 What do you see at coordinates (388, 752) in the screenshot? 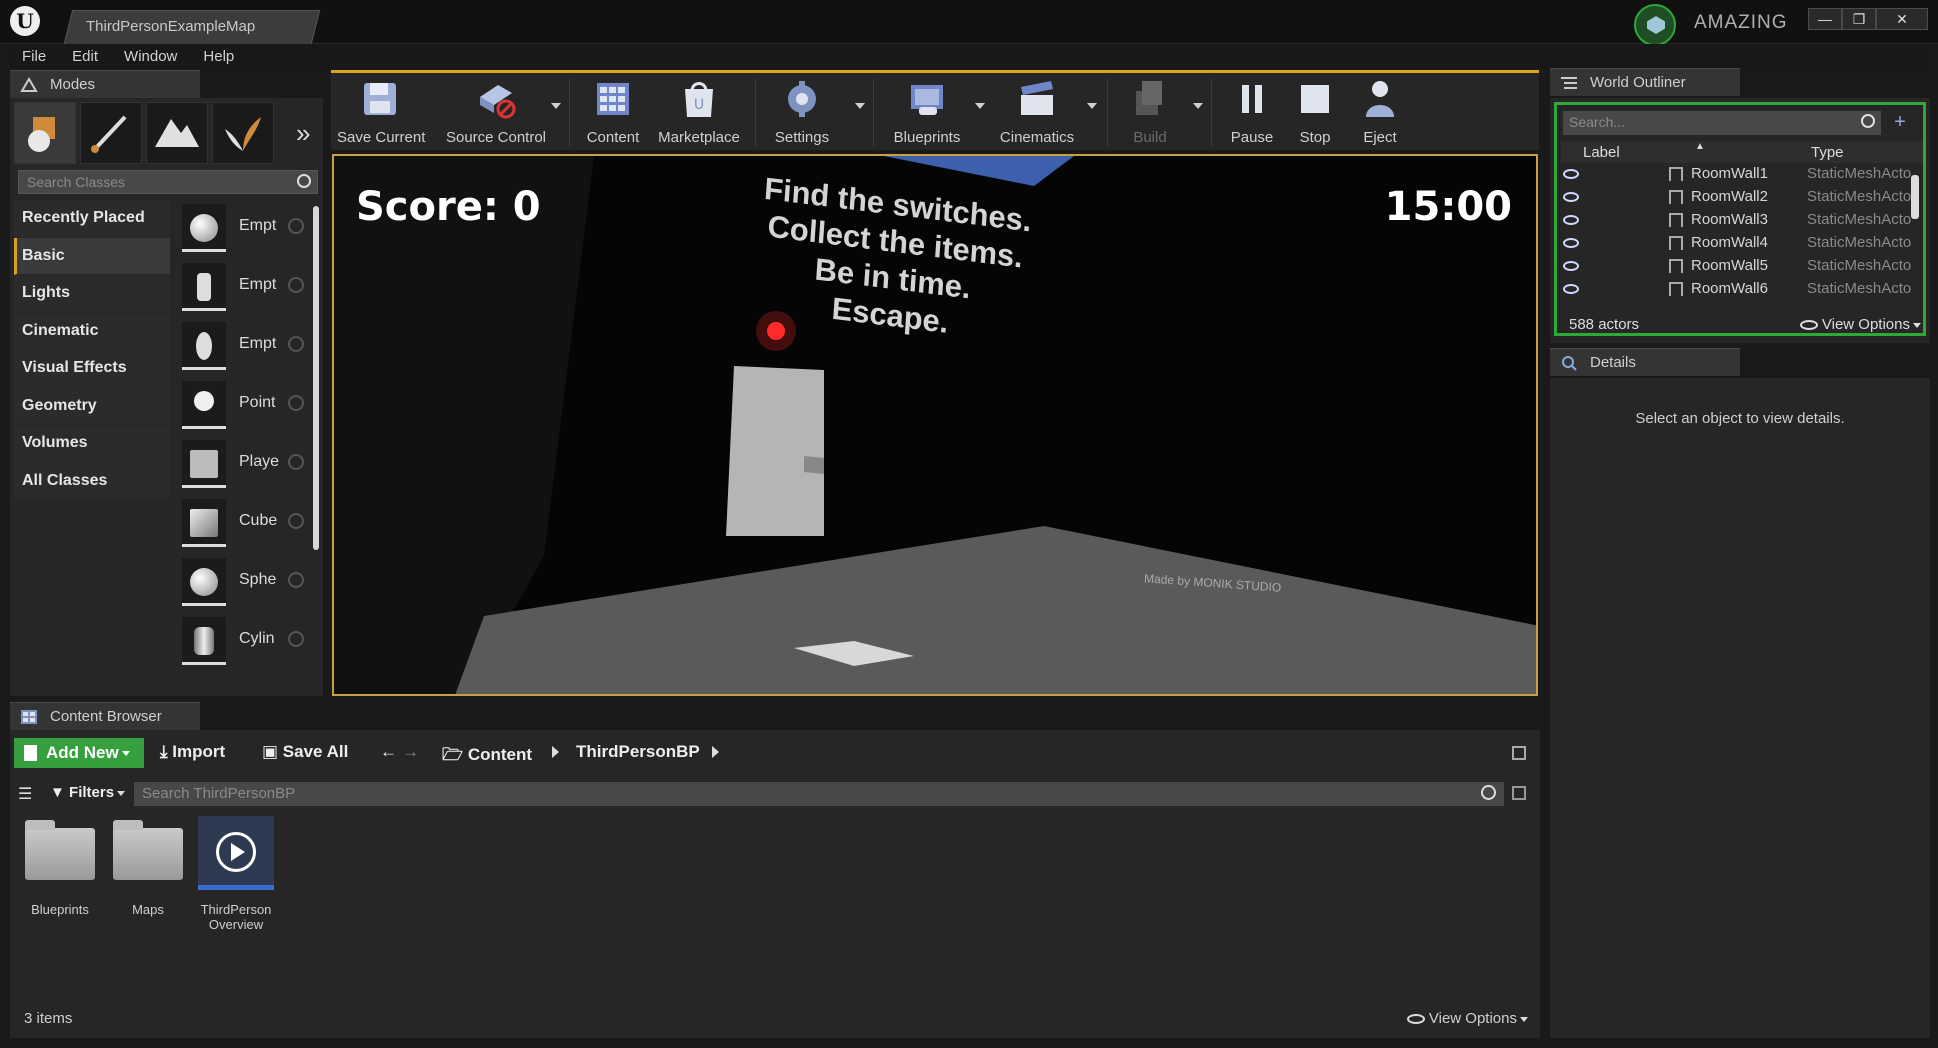
I see `history-back-button: ←` at bounding box center [388, 752].